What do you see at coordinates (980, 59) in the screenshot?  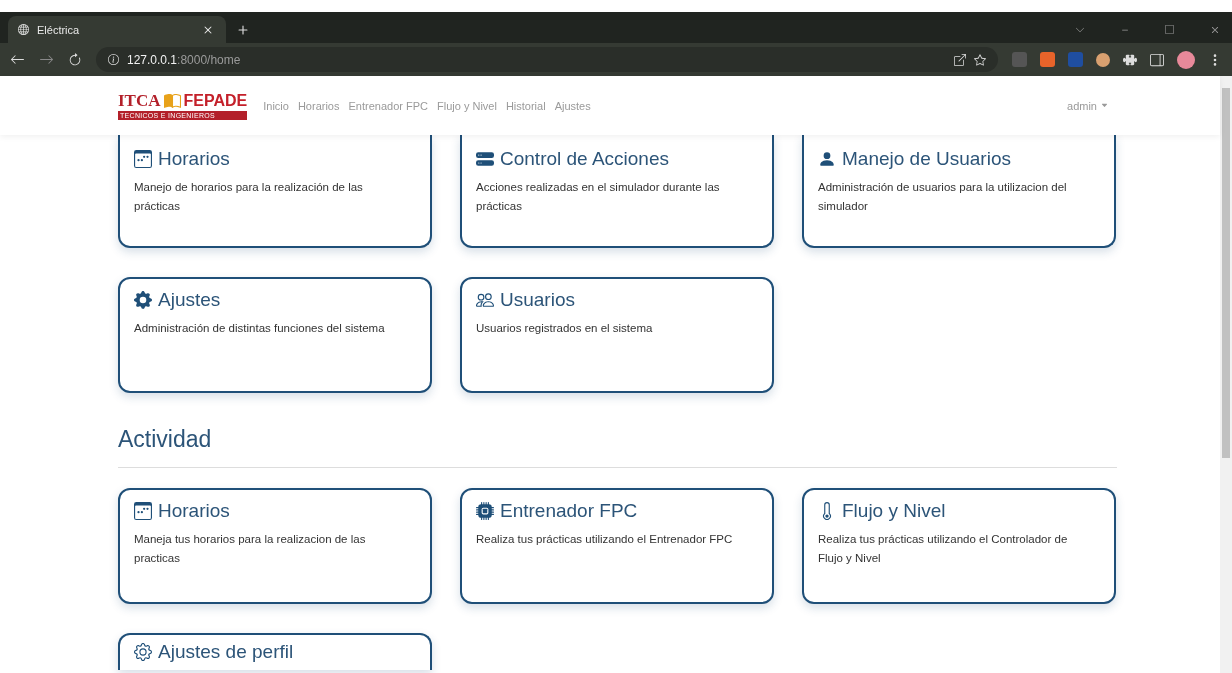 I see `star-icon` at bounding box center [980, 59].